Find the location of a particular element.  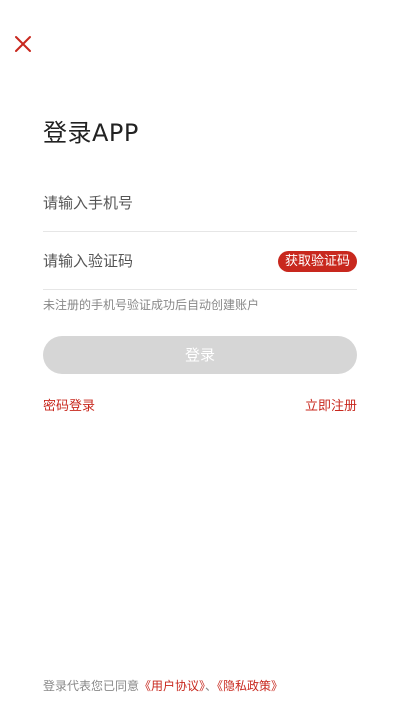

phone-input is located at coordinates (153, 203).